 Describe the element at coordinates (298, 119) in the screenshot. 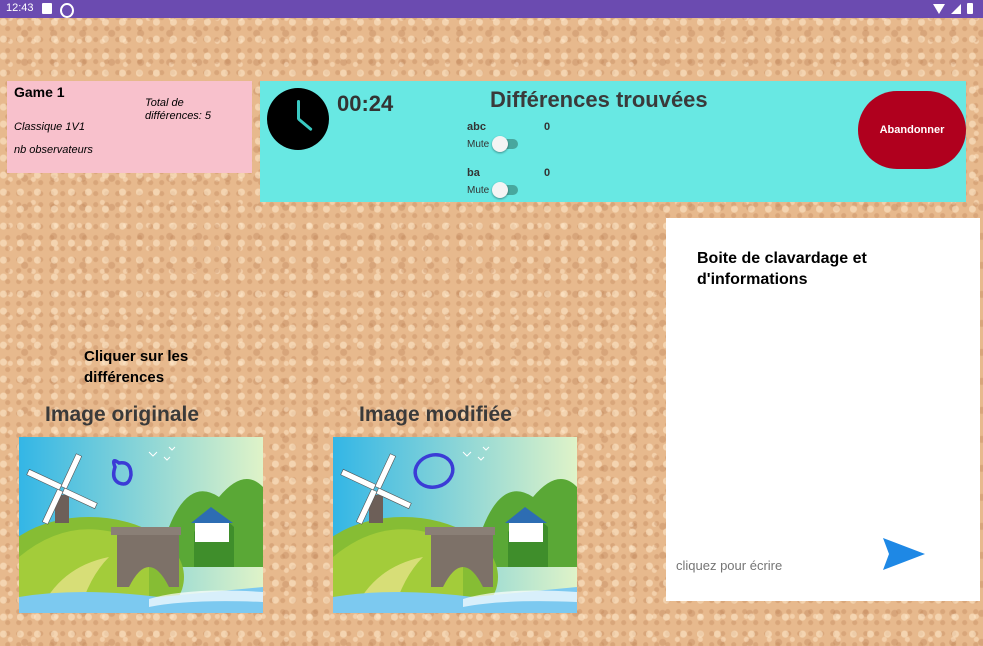

I see `clock-icon` at that location.